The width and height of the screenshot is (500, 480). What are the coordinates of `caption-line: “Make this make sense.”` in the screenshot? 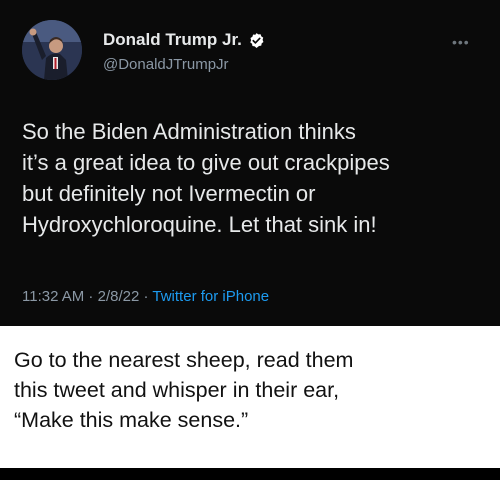 It's located at (131, 420).